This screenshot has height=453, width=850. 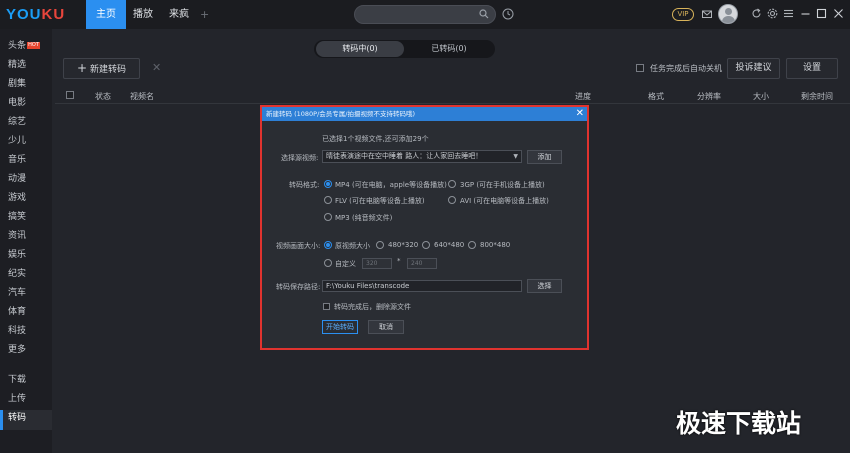 I want to click on history-clock-icon, so click(x=508, y=14).